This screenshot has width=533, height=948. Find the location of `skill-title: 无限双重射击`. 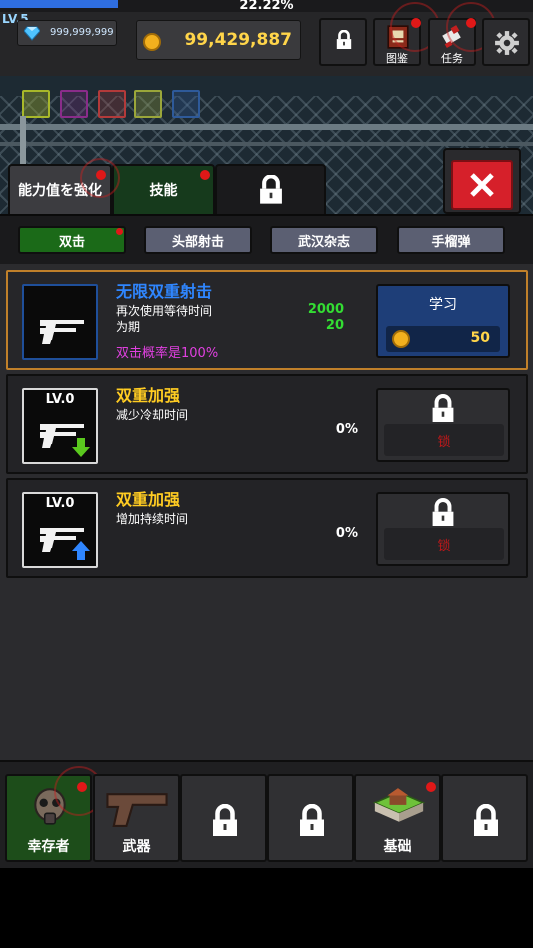

skill-title: 无限双重射击 is located at coordinates (164, 291).